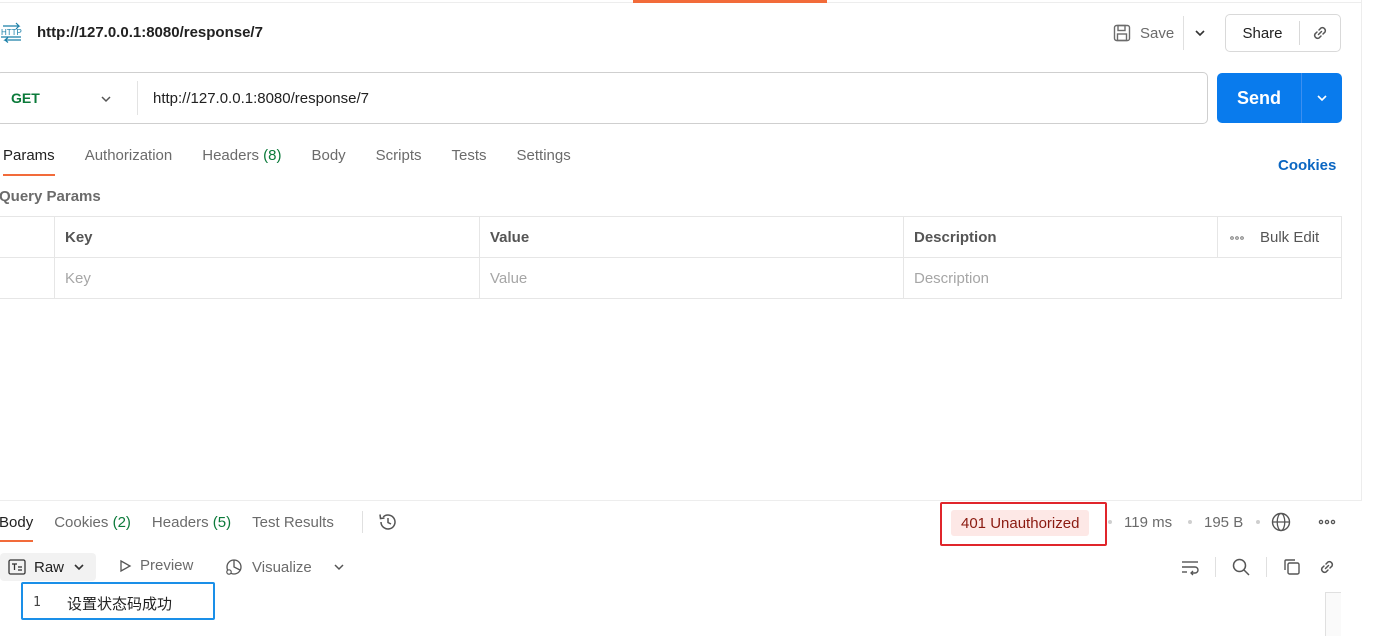 This screenshot has width=1380, height=636. I want to click on tab-count: (2), so click(121, 522).